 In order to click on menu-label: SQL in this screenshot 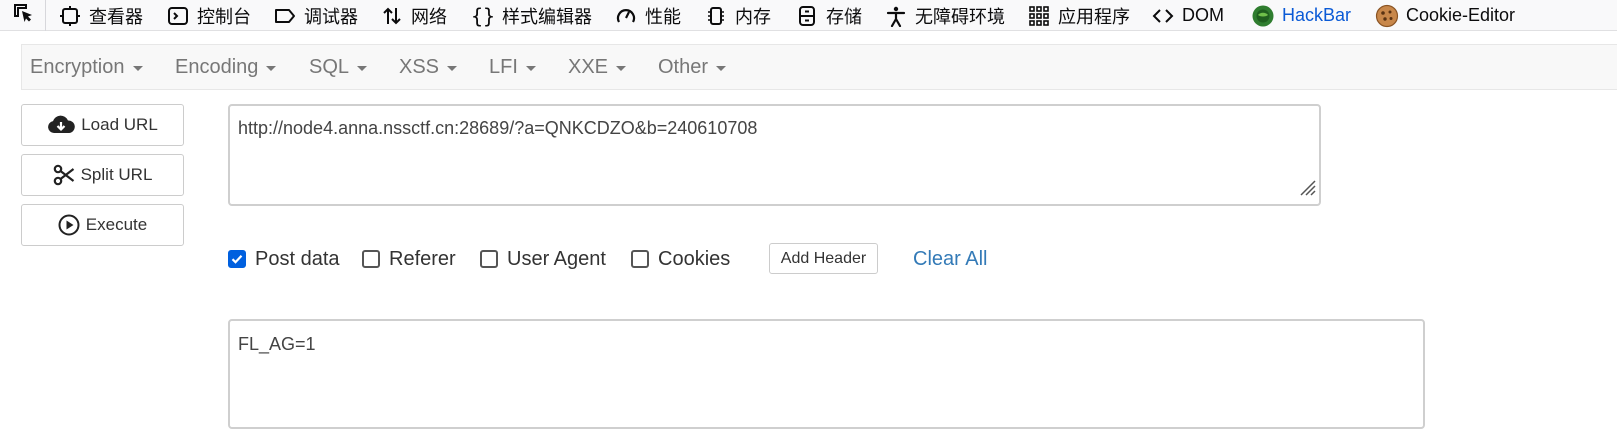, I will do `click(329, 66)`.